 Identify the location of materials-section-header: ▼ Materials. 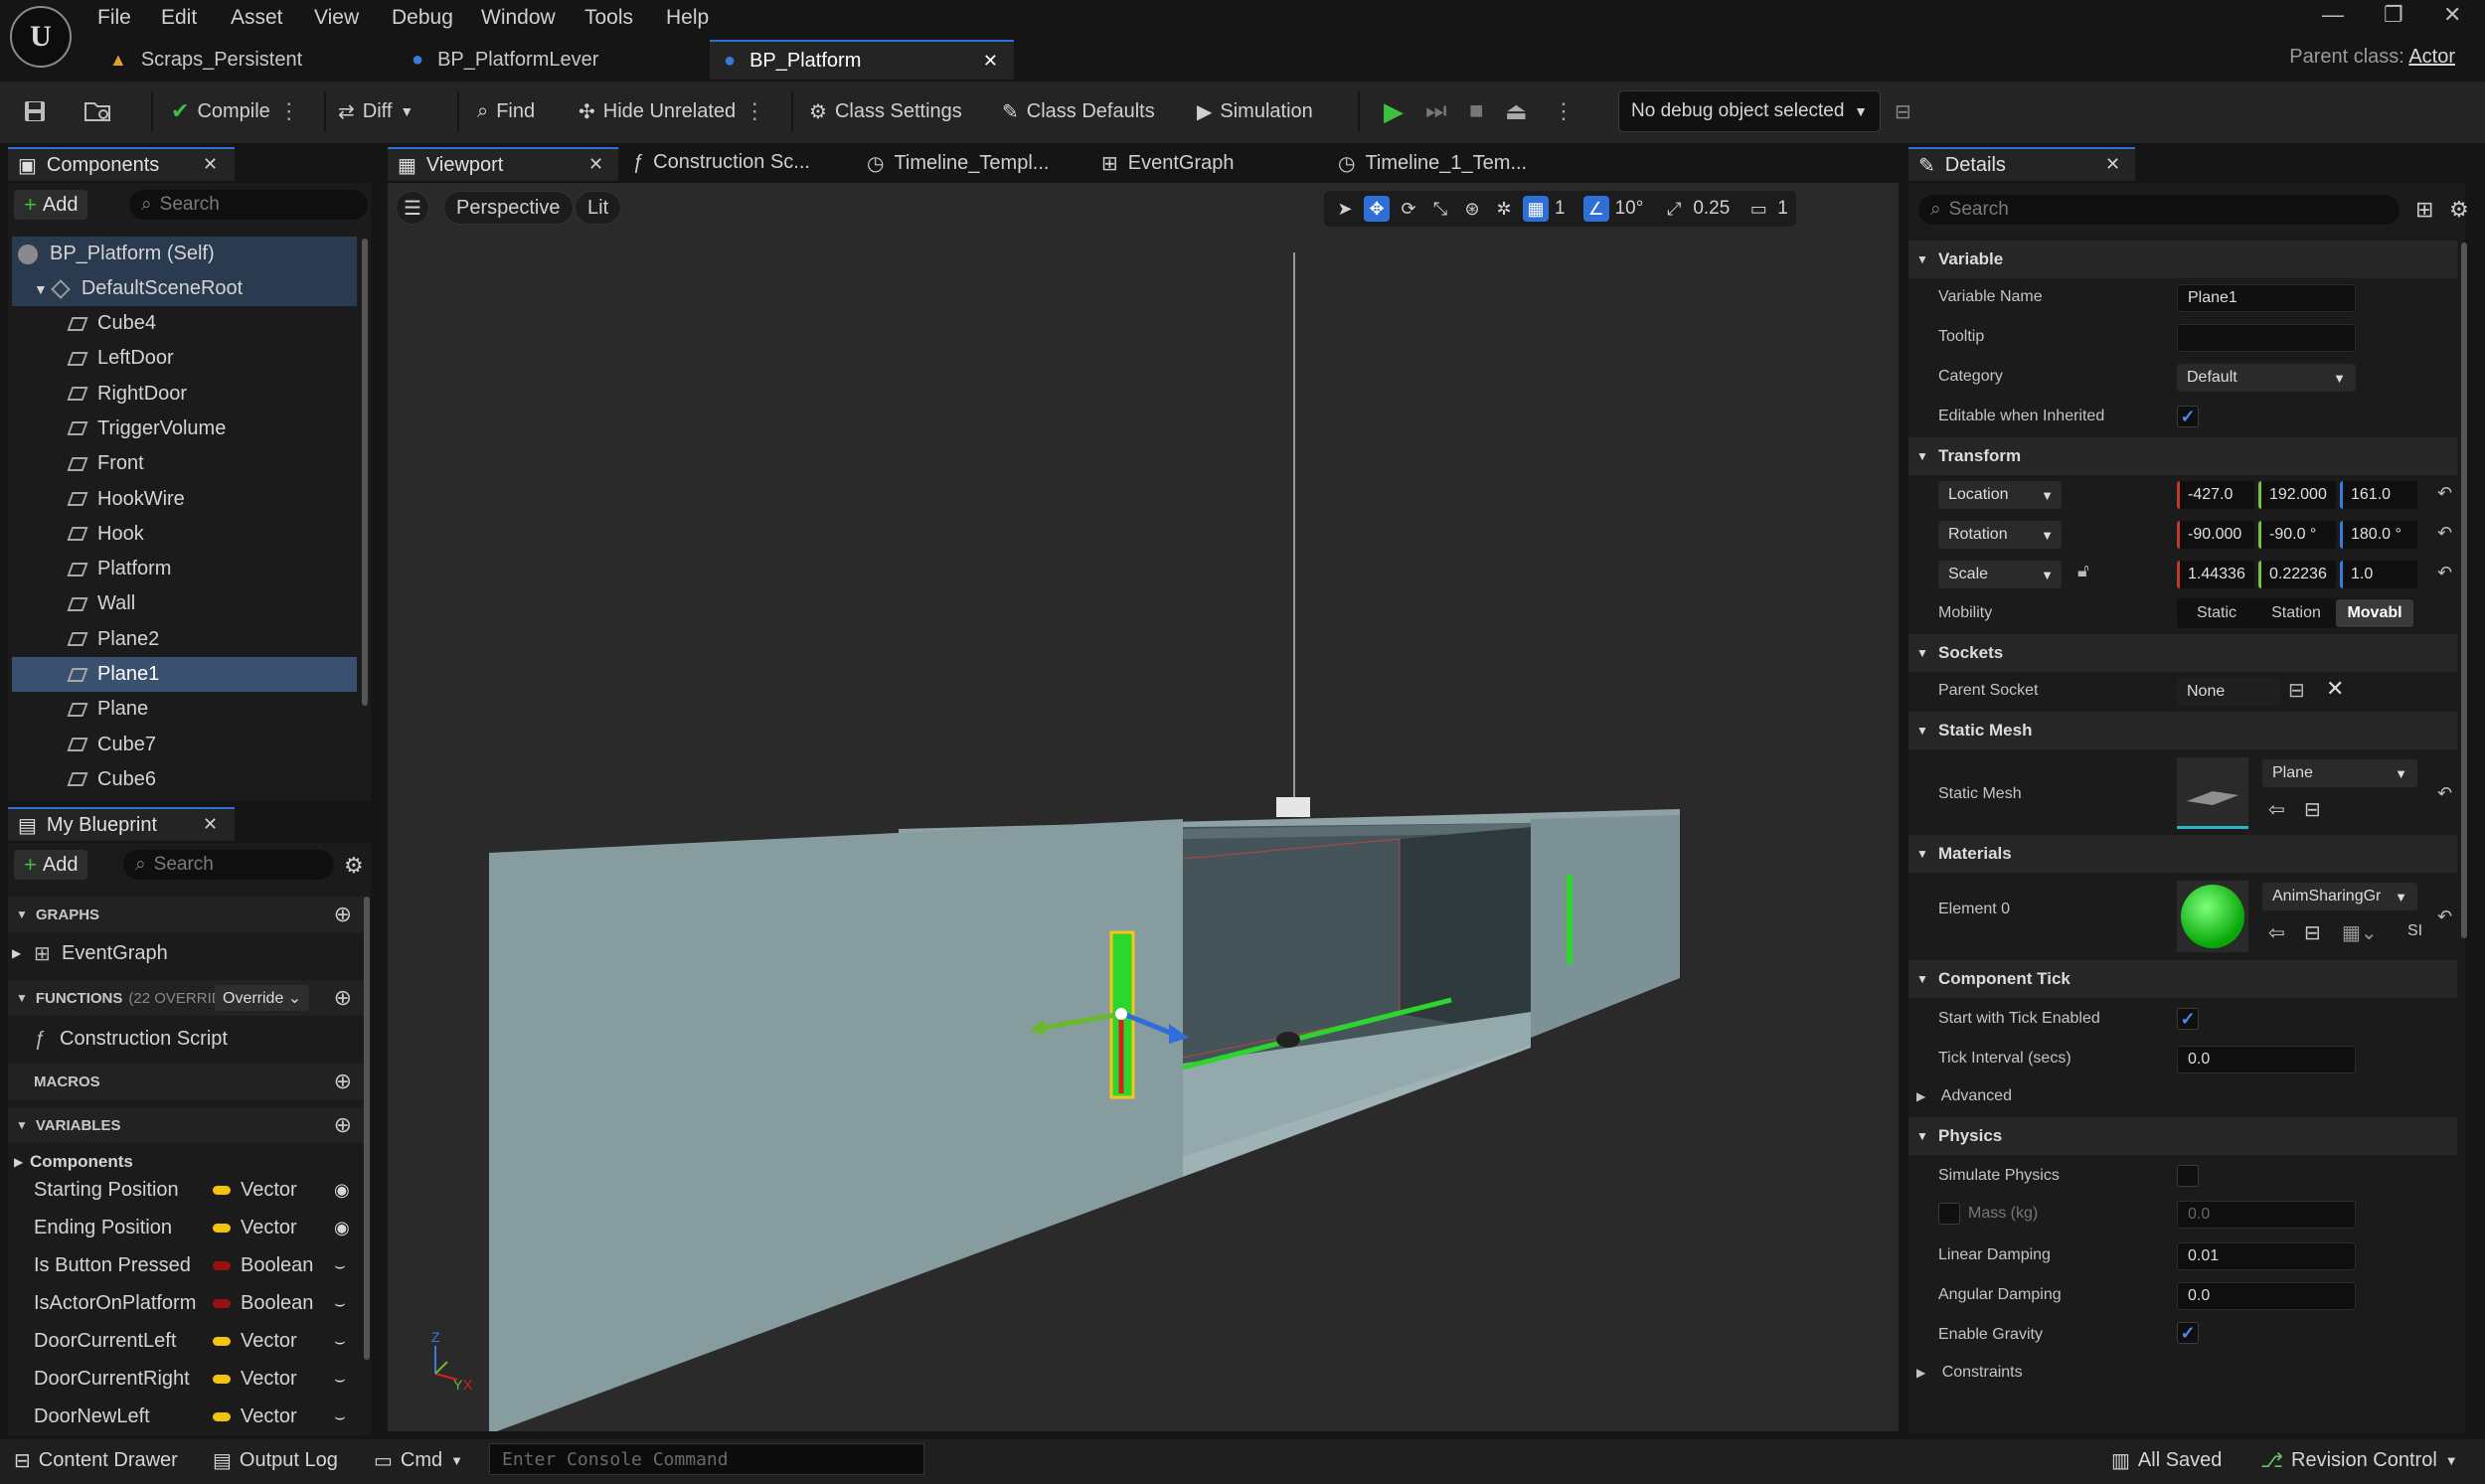
(2182, 854).